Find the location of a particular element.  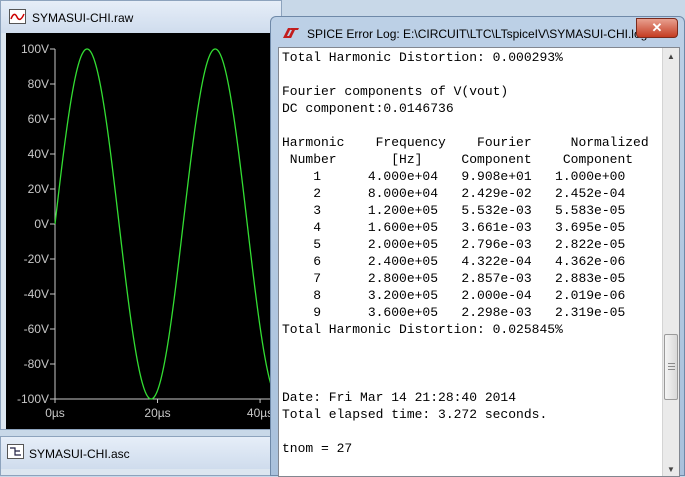

schematic-window: SYMASUI-CHI.asc is located at coordinates (141, 456).